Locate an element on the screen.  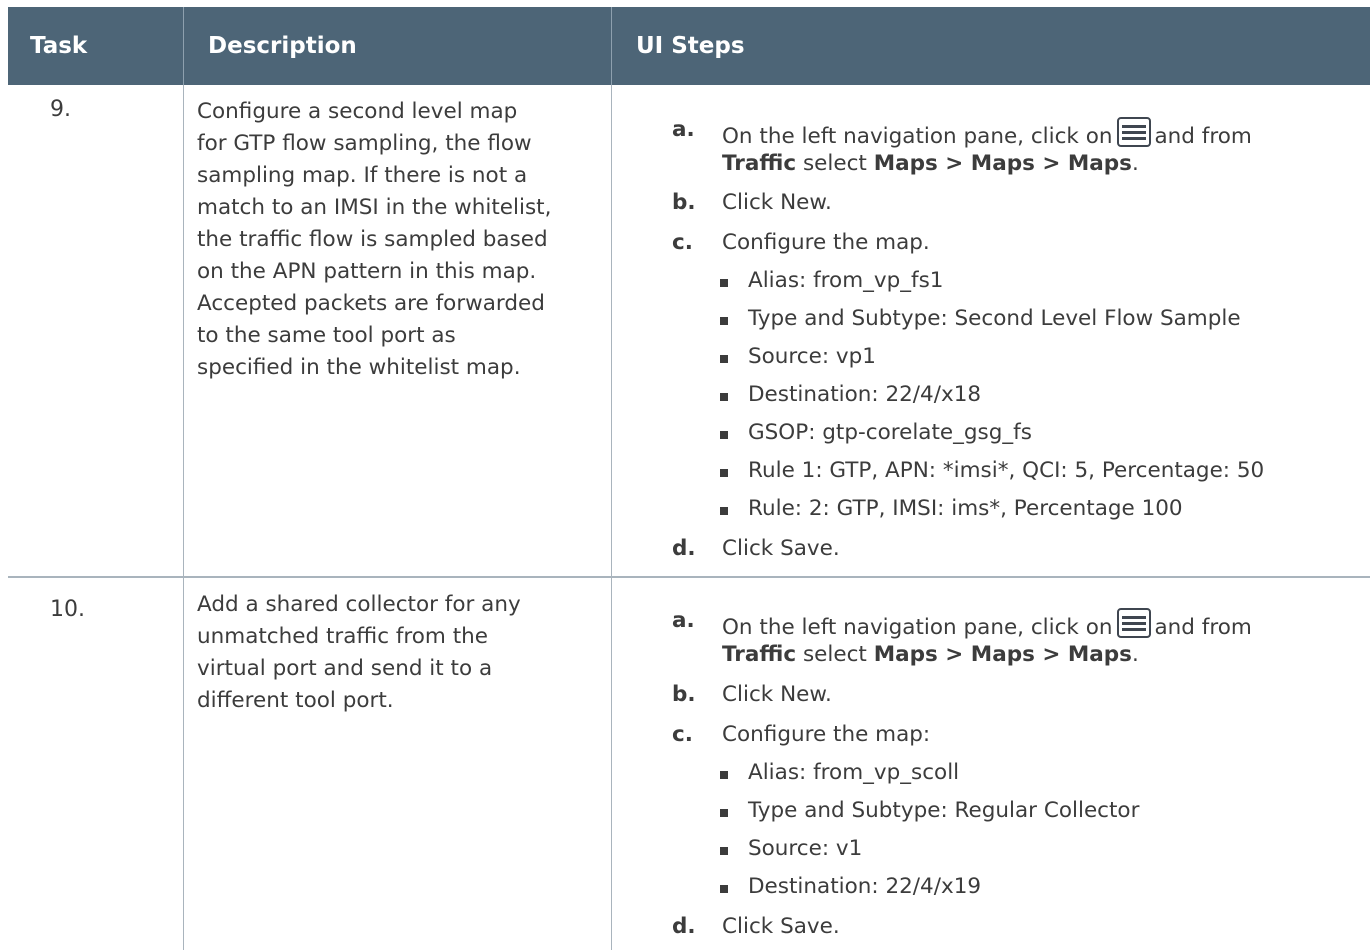
description-line: sampling map. If there is not a is located at coordinates (362, 175).